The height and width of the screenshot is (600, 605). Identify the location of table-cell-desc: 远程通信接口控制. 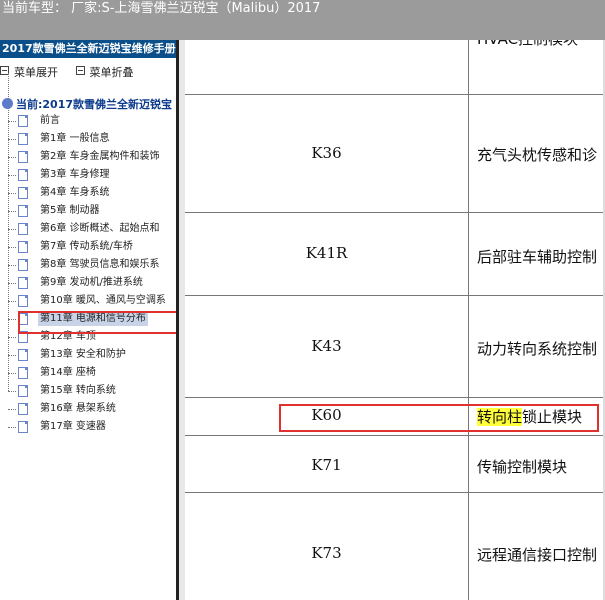
(537, 555).